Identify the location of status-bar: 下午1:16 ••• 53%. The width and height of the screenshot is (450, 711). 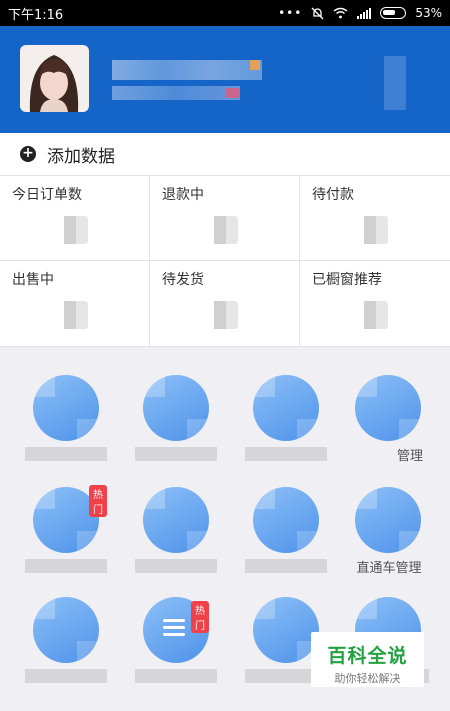
(225, 13).